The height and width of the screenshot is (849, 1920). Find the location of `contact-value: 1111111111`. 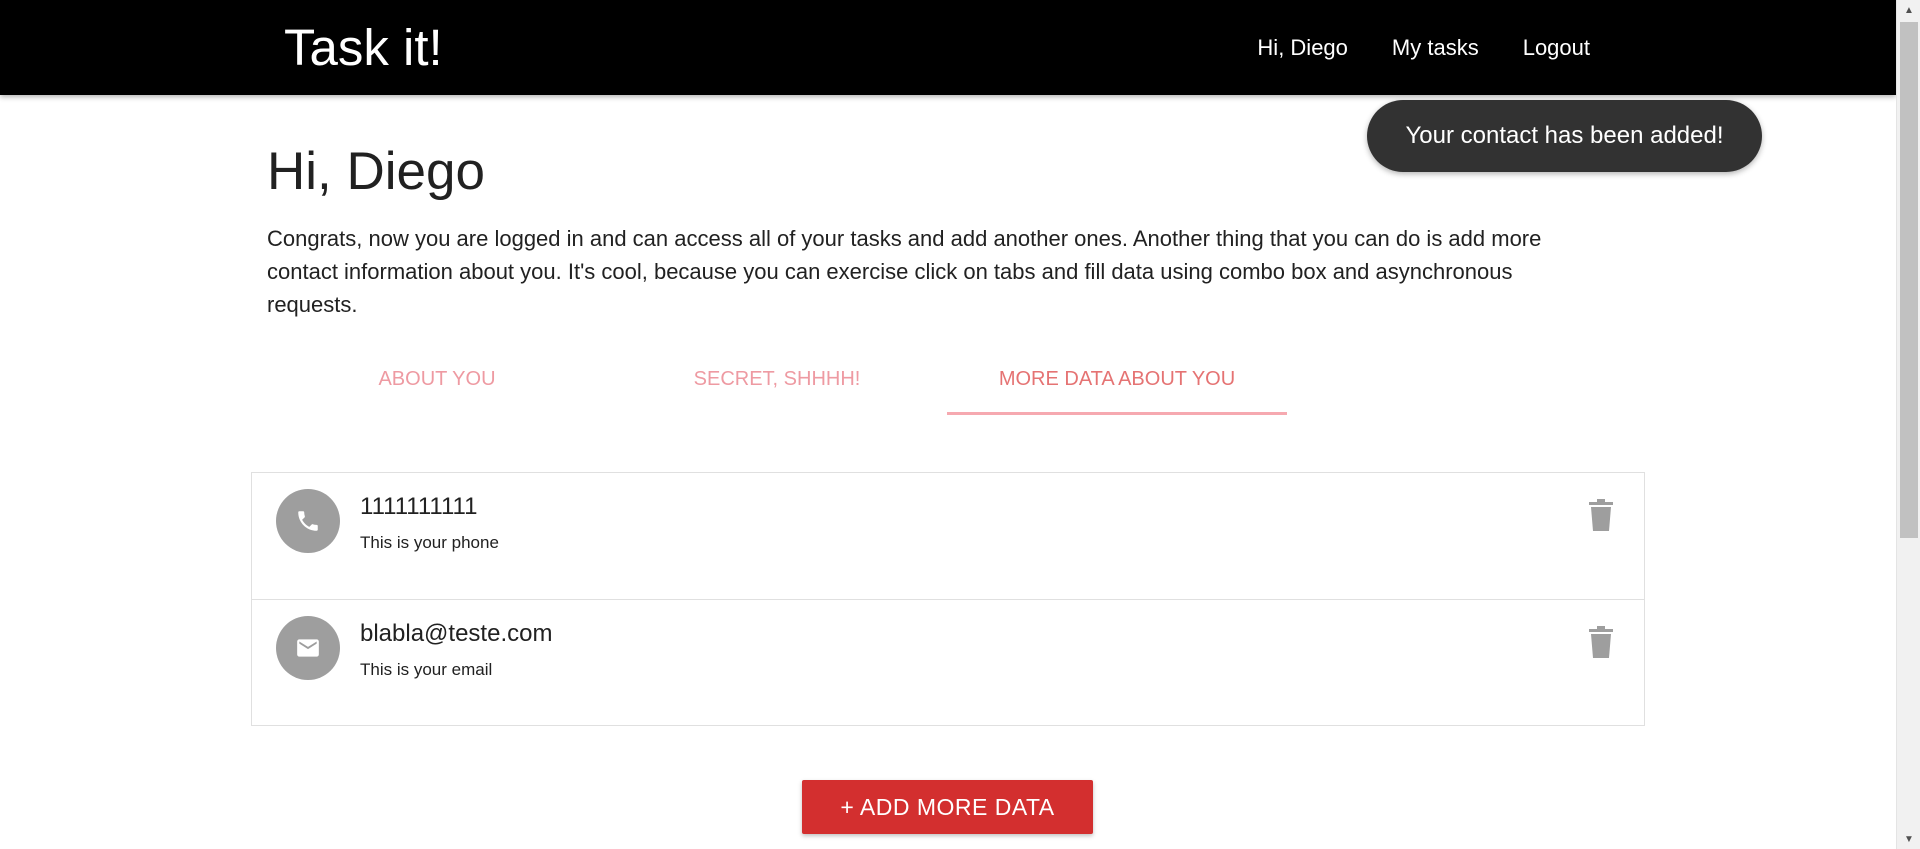

contact-value: 1111111111 is located at coordinates (419, 506).